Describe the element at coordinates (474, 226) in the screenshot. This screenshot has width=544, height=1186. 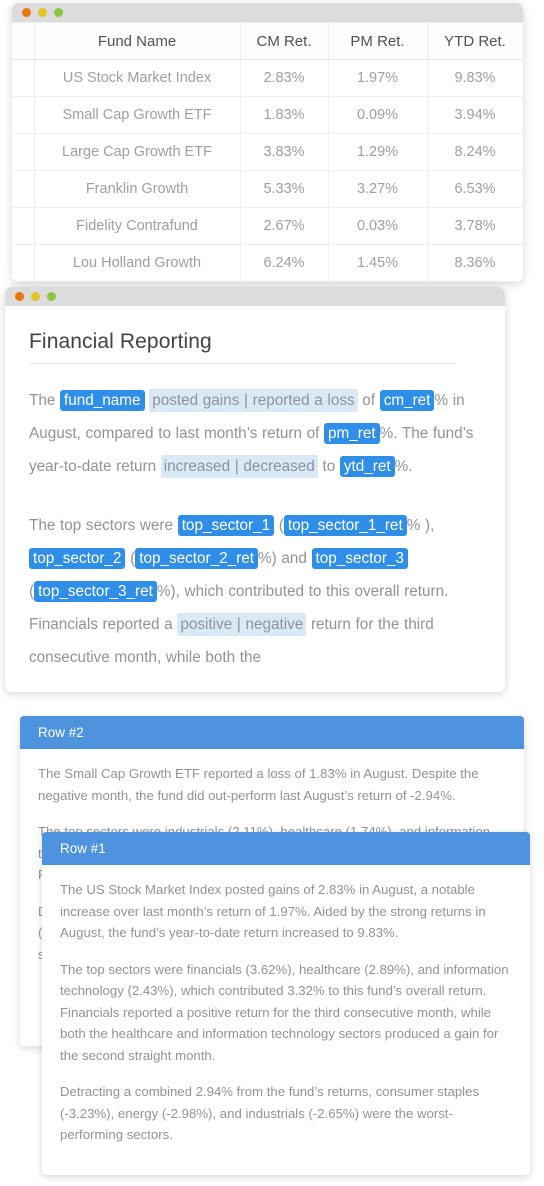
I see `cell-ytd-ret: 3.78%` at that location.